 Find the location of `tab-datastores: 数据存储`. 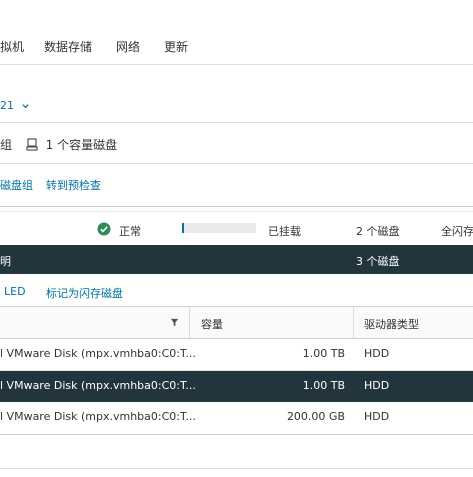

tab-datastores: 数据存储 is located at coordinates (68, 46).